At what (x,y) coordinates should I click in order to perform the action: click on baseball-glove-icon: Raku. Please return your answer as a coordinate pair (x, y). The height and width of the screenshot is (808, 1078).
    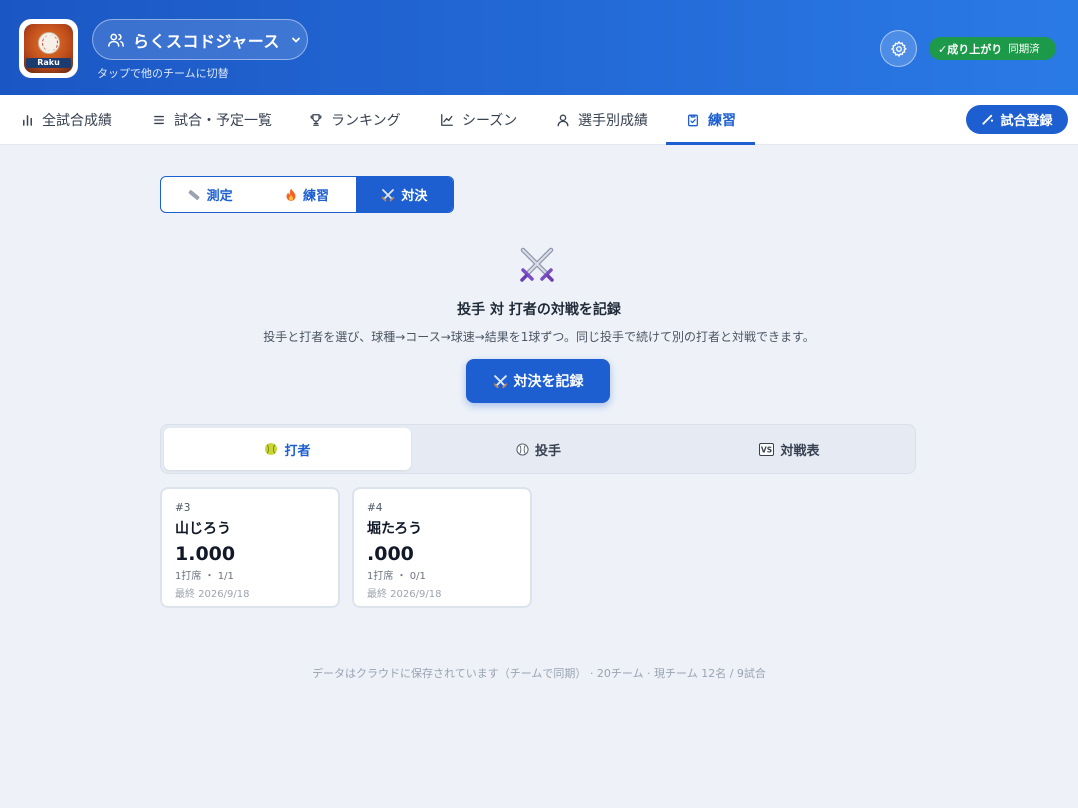
    Looking at the image, I should click on (48, 48).